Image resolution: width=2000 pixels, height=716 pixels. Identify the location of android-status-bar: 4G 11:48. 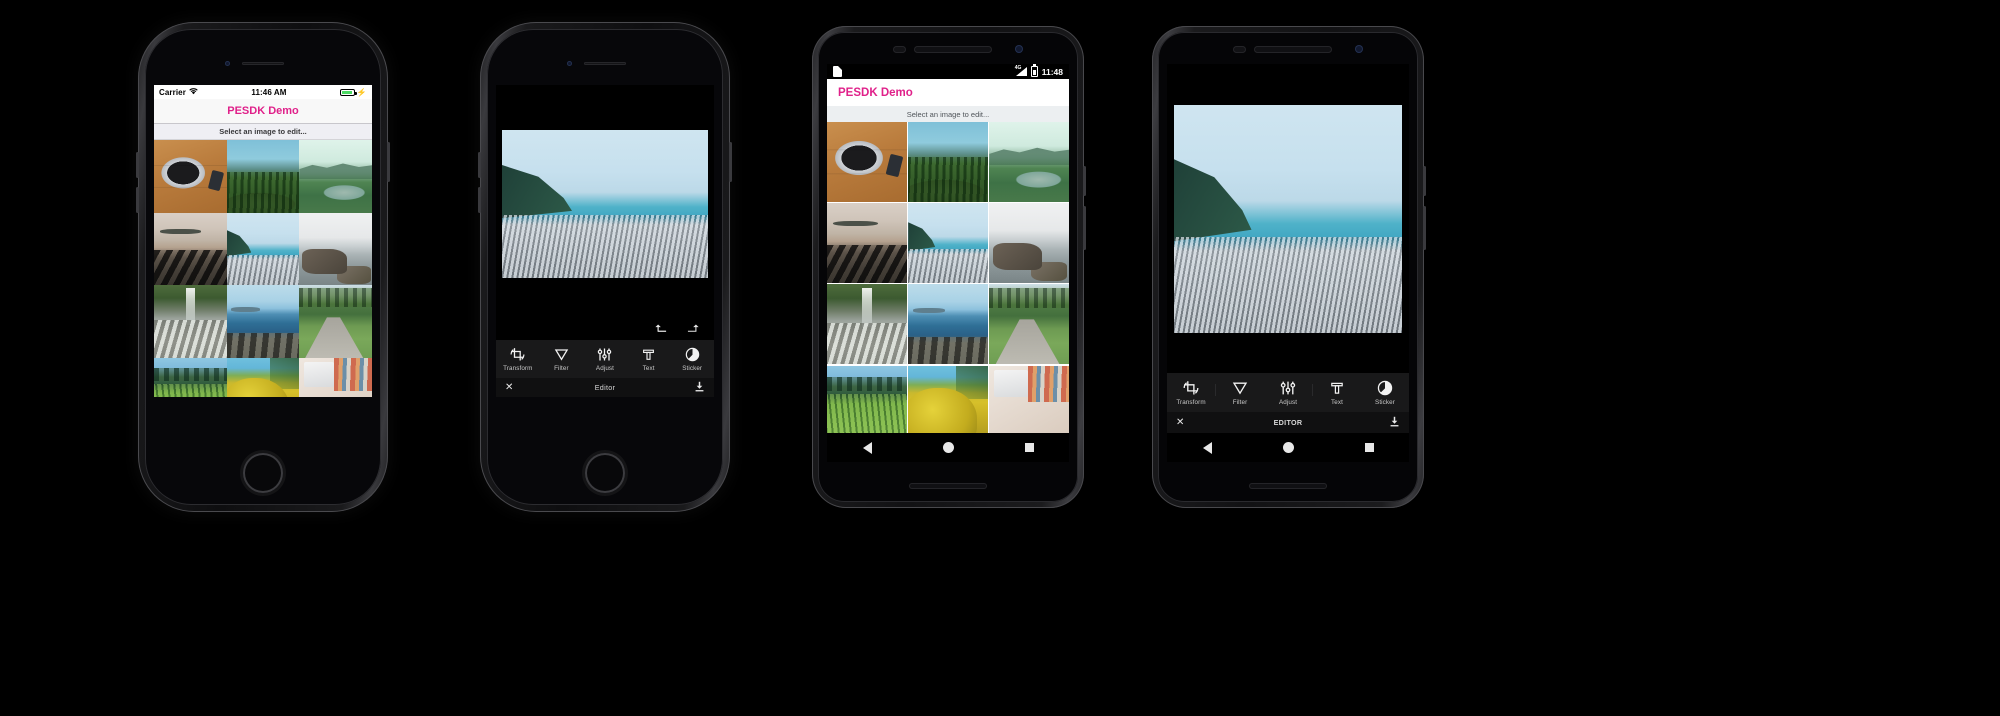
(948, 71).